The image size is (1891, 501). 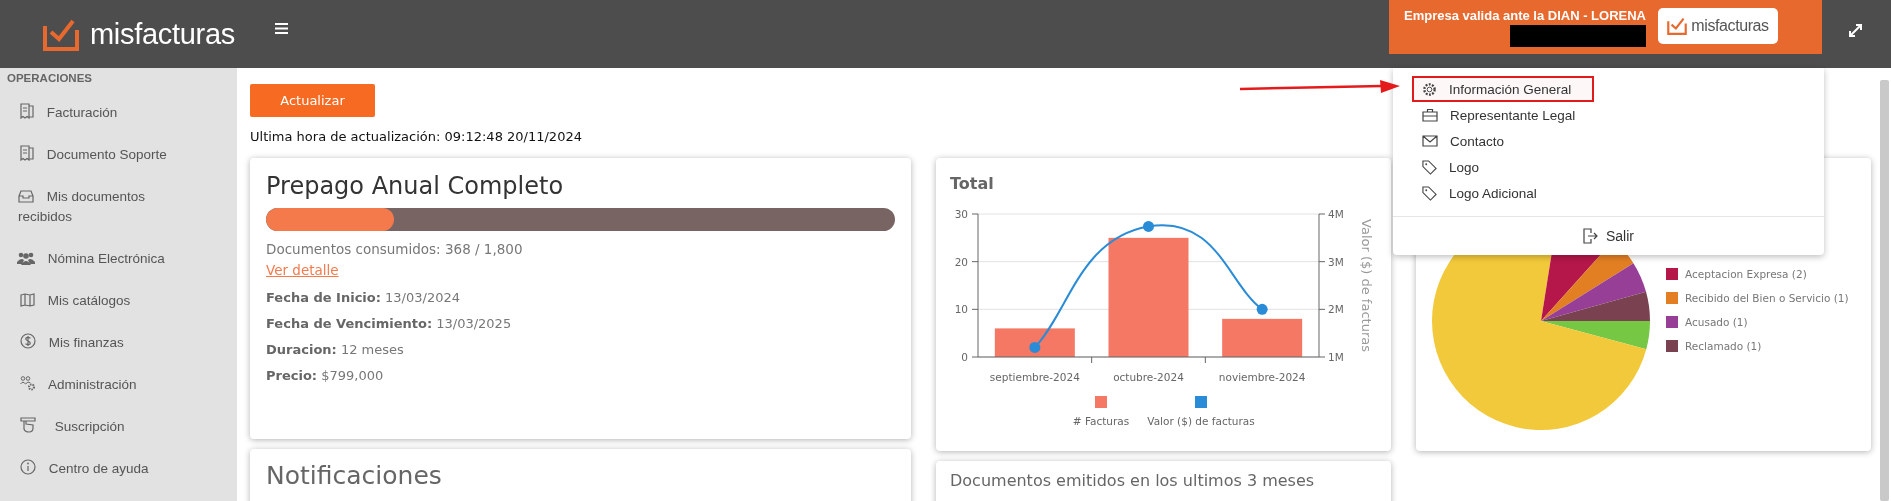 What do you see at coordinates (28, 383) in the screenshot?
I see `people-gear-icon` at bounding box center [28, 383].